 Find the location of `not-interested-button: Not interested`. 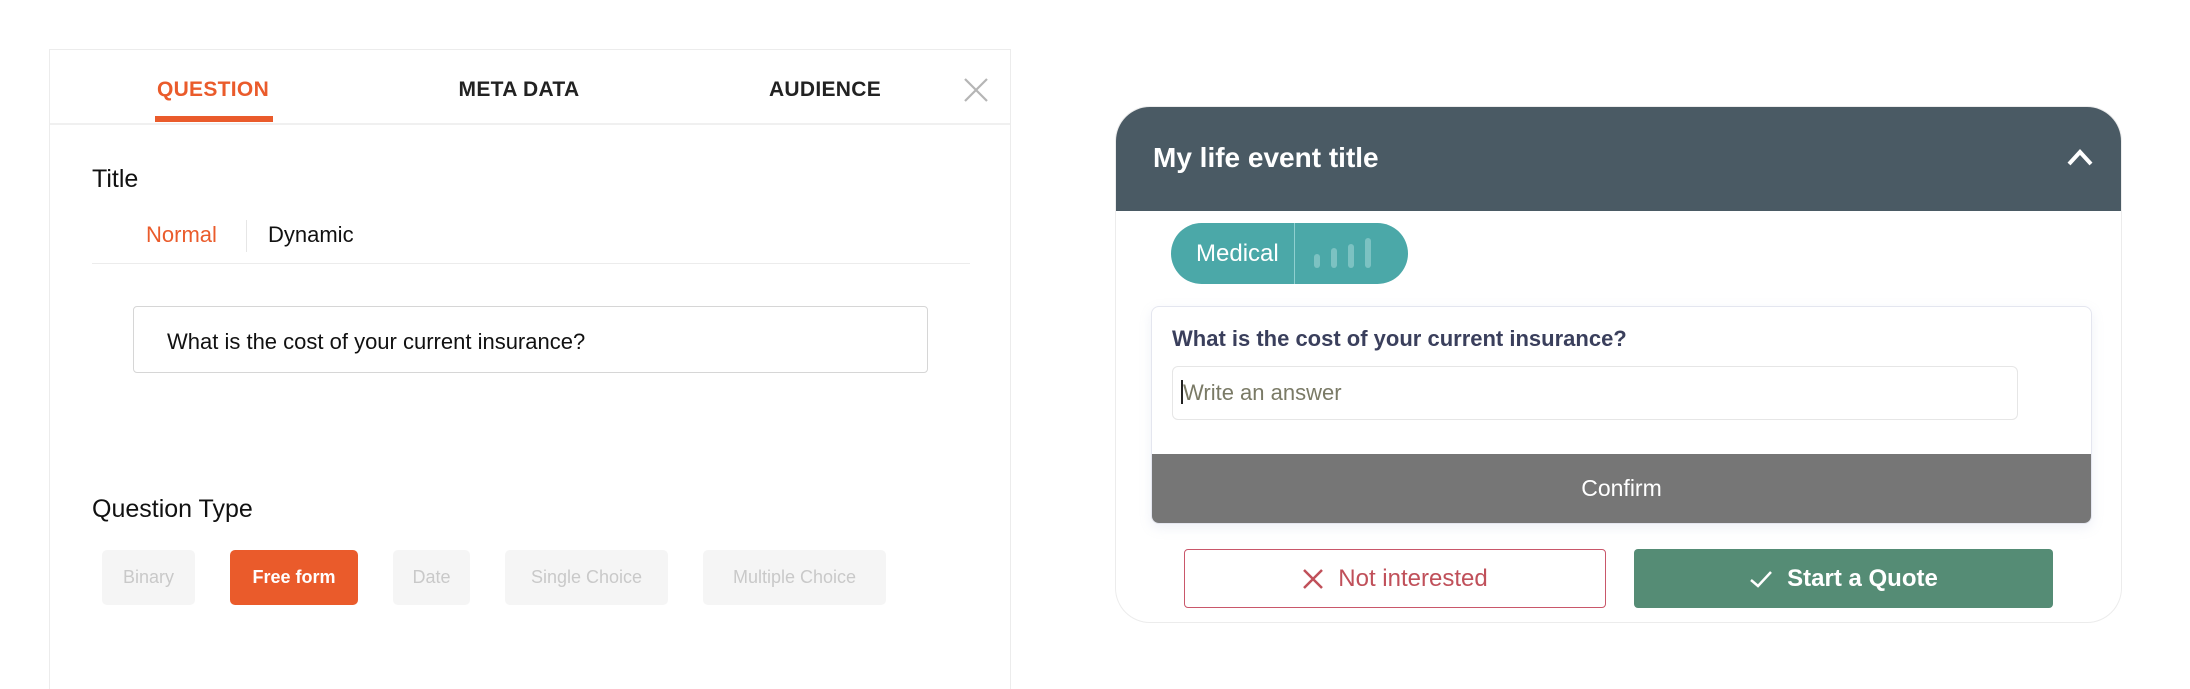

not-interested-button: Not interested is located at coordinates (1395, 578).